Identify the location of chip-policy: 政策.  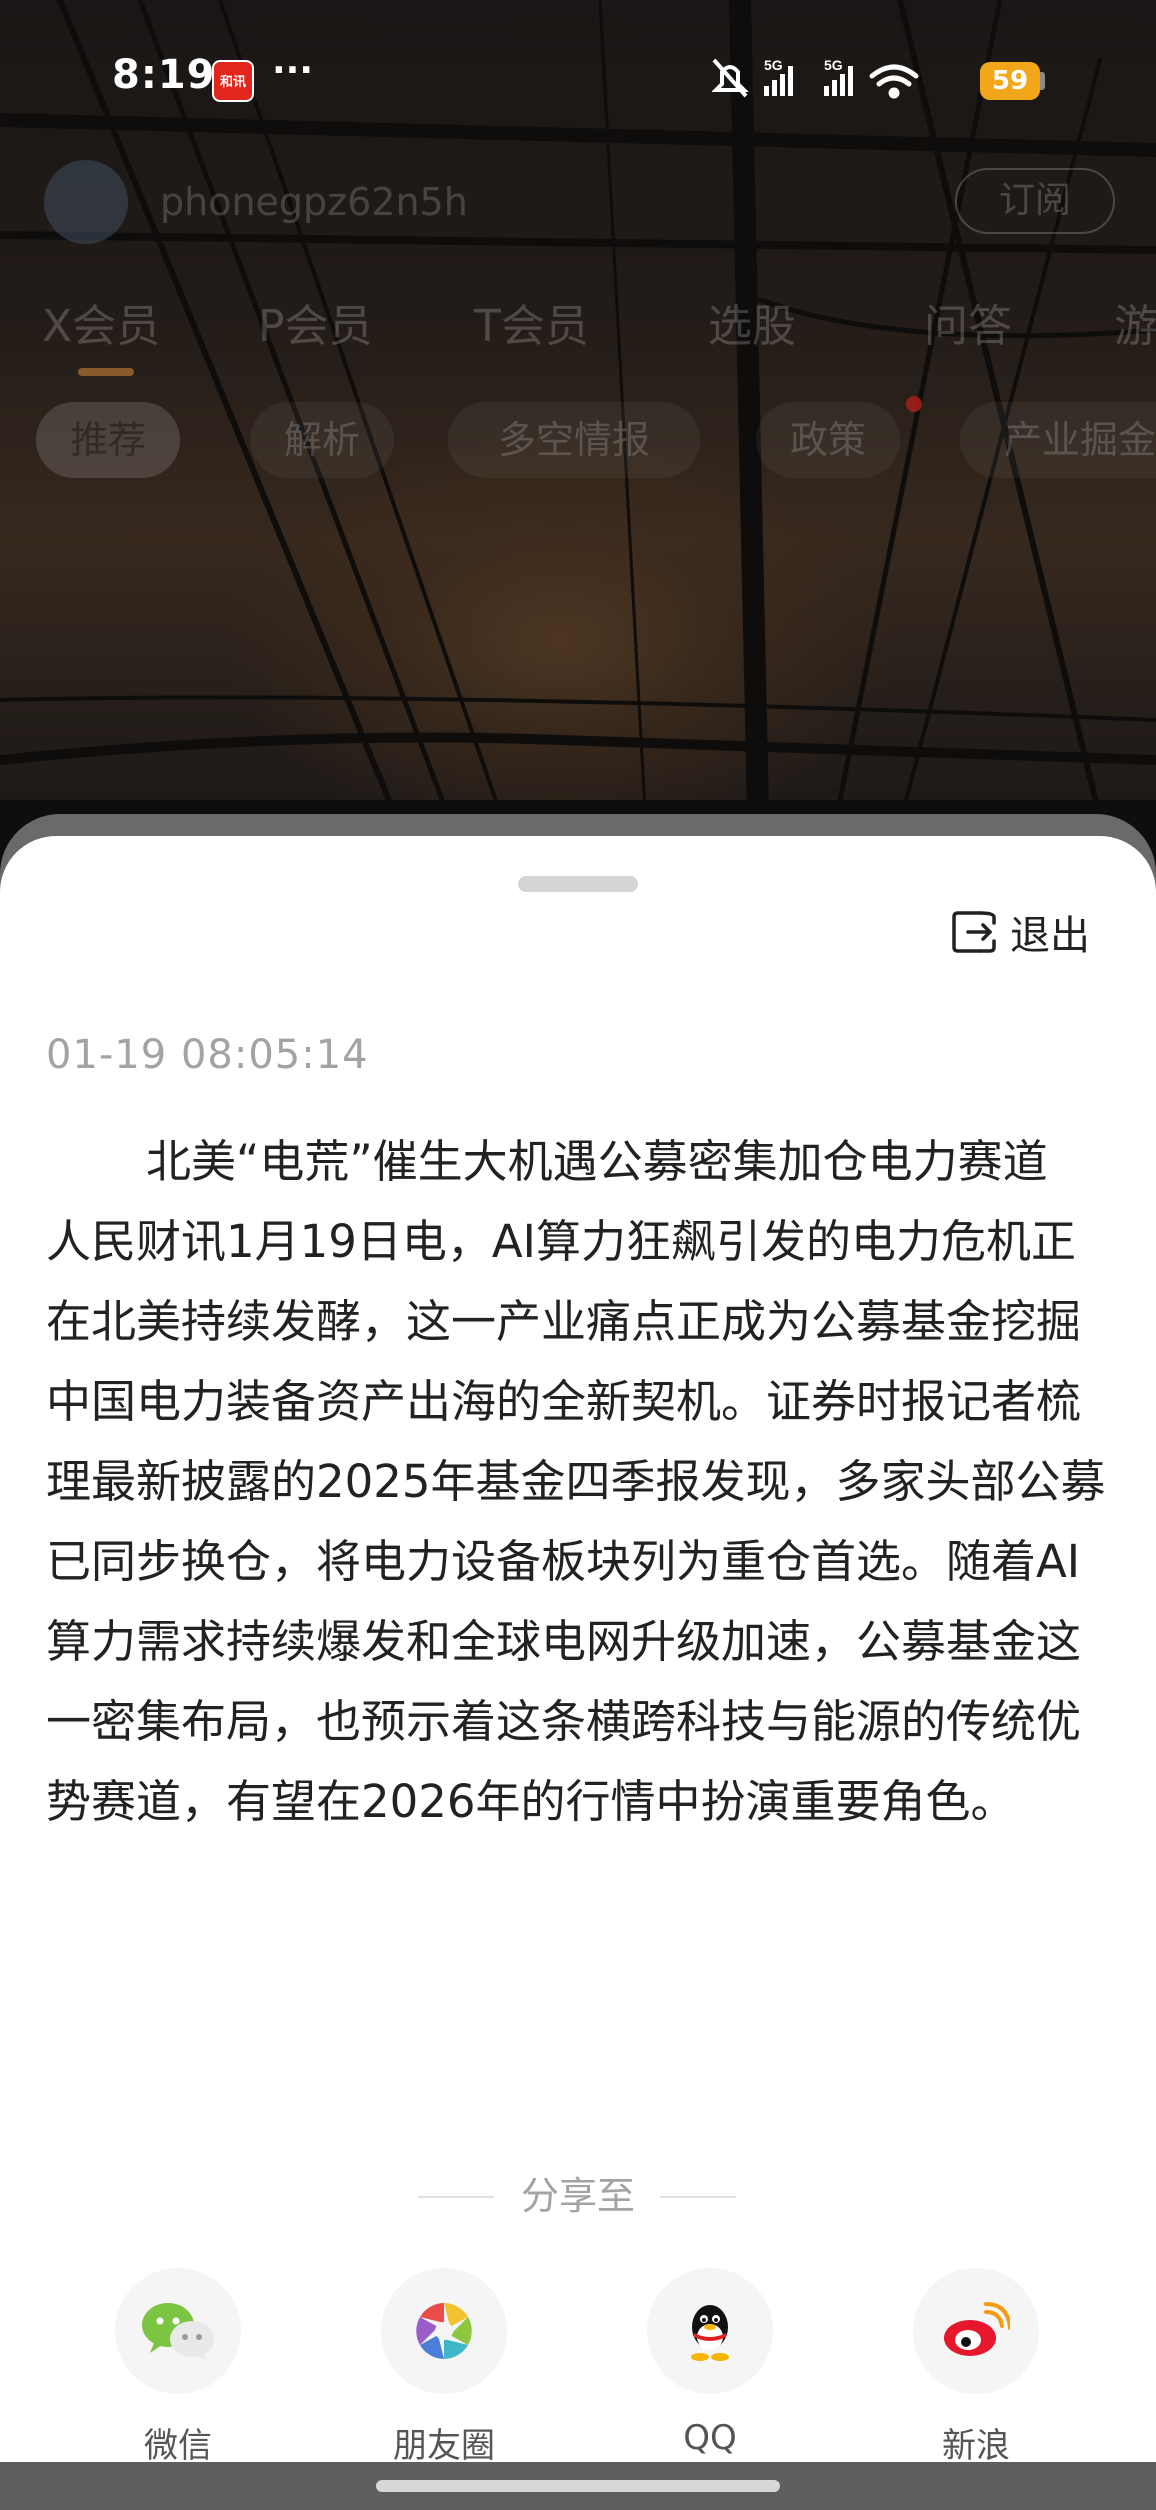
(828, 440).